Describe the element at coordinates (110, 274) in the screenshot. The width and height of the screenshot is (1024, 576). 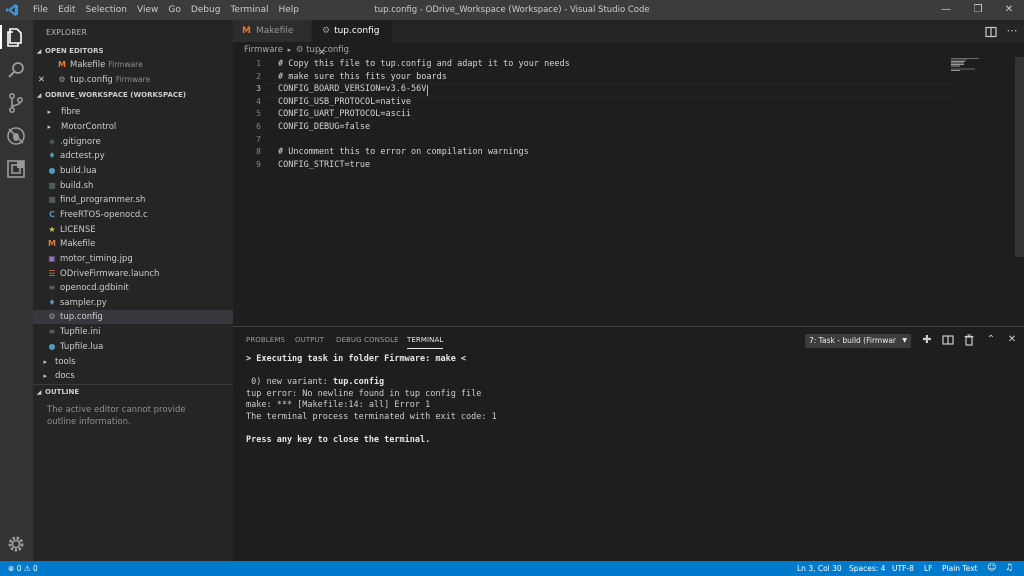
I see `tree-item-label: ODriveFirmware.launch` at that location.